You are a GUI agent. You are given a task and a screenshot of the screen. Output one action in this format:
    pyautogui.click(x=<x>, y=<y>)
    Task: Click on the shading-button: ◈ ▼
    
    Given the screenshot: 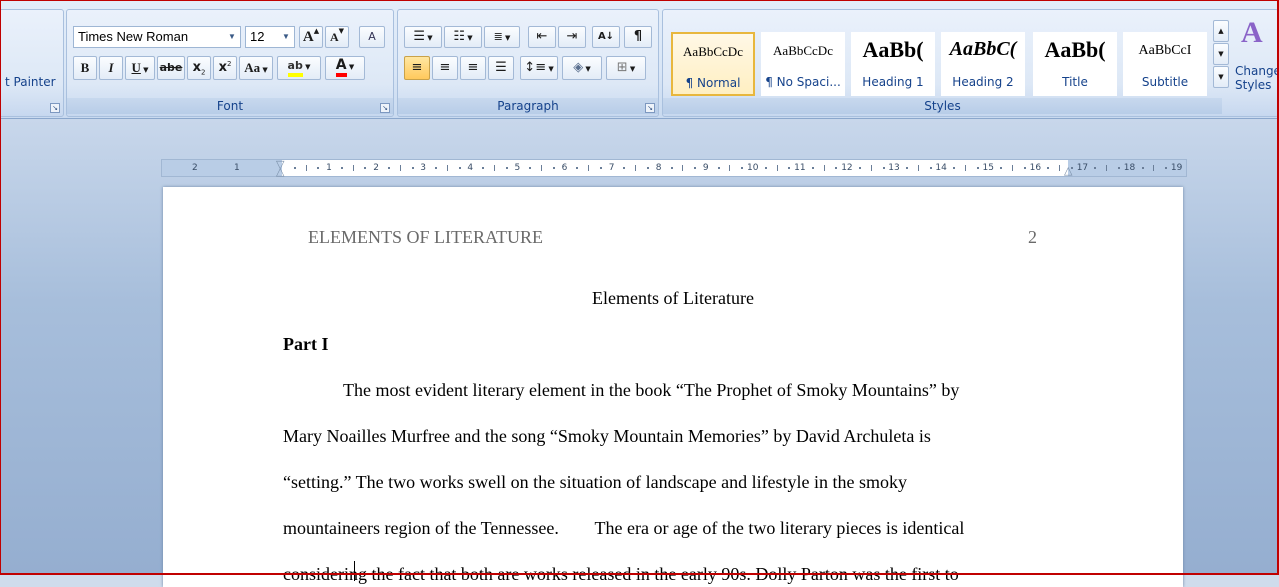 What is the action you would take?
    pyautogui.click(x=582, y=68)
    